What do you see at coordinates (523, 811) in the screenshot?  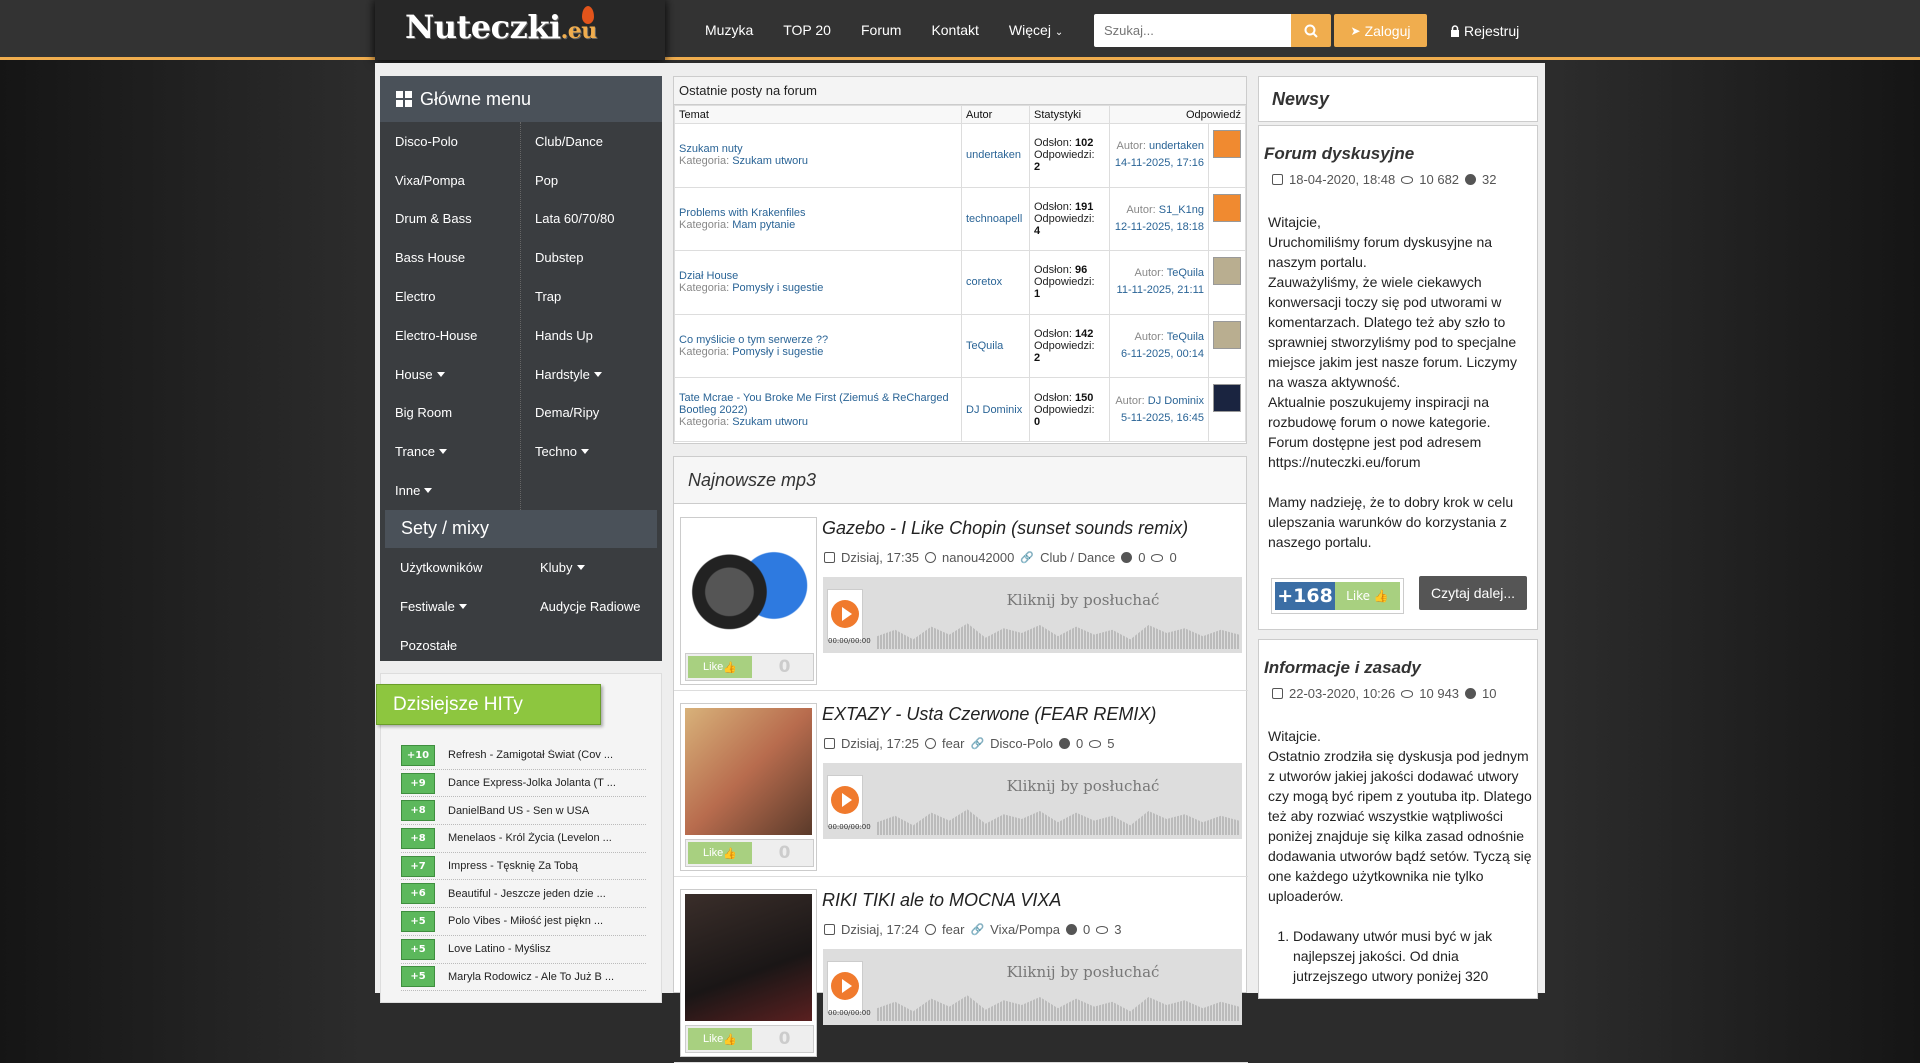 I see `hit-item: +8 DanielBand US - Sen w USA` at bounding box center [523, 811].